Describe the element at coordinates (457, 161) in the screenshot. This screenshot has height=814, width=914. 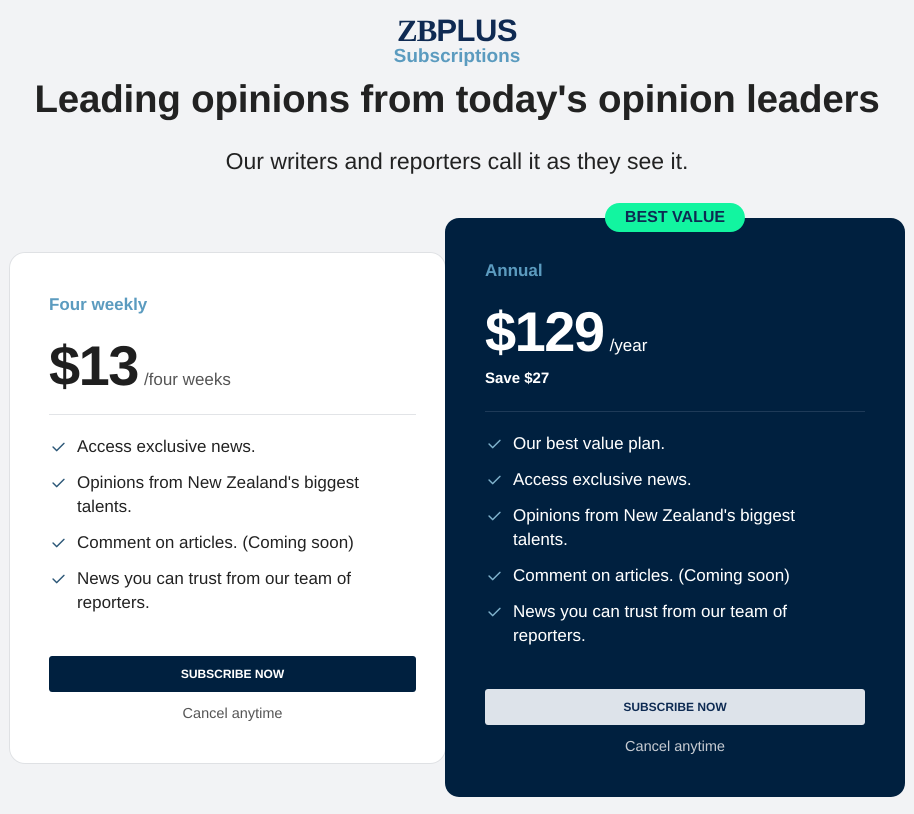
I see `subheadline: Our writers and reporters call it as they see it.` at that location.